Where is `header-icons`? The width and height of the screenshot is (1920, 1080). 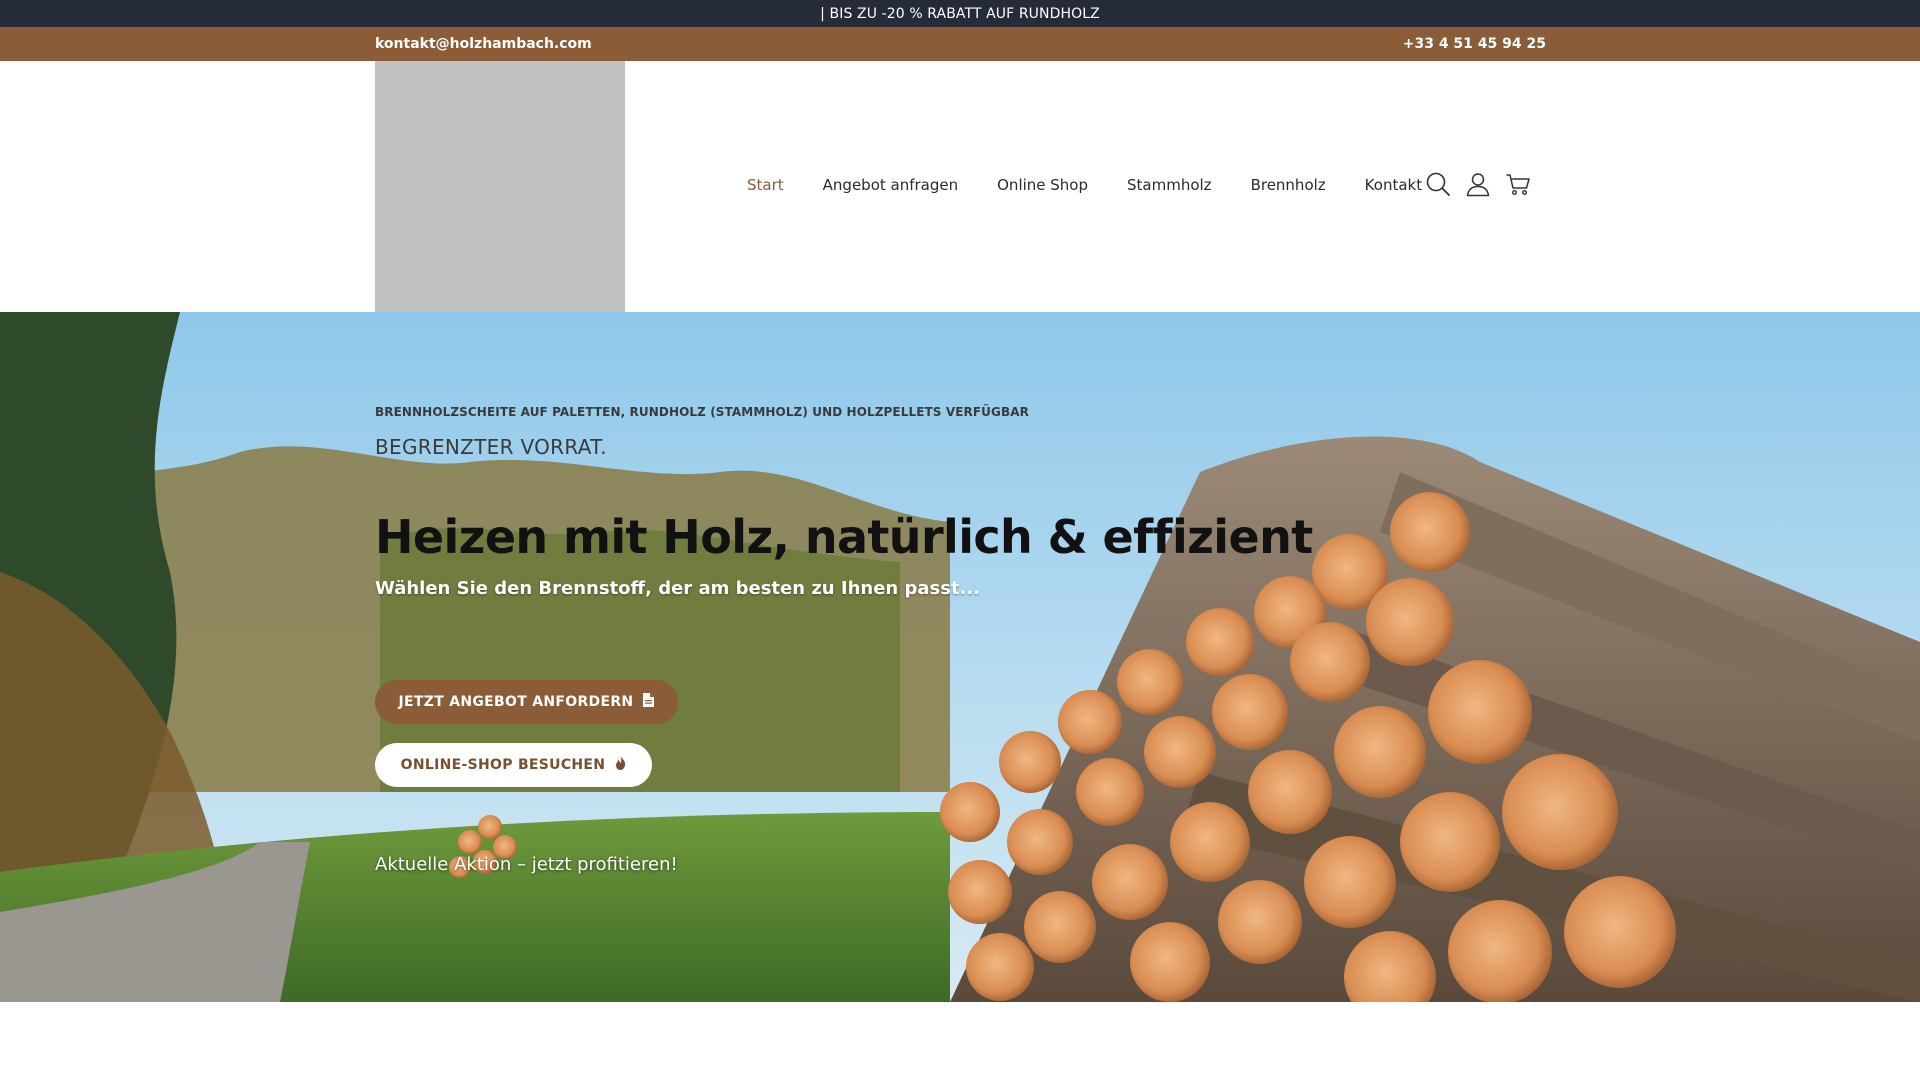
header-icons is located at coordinates (1478, 184).